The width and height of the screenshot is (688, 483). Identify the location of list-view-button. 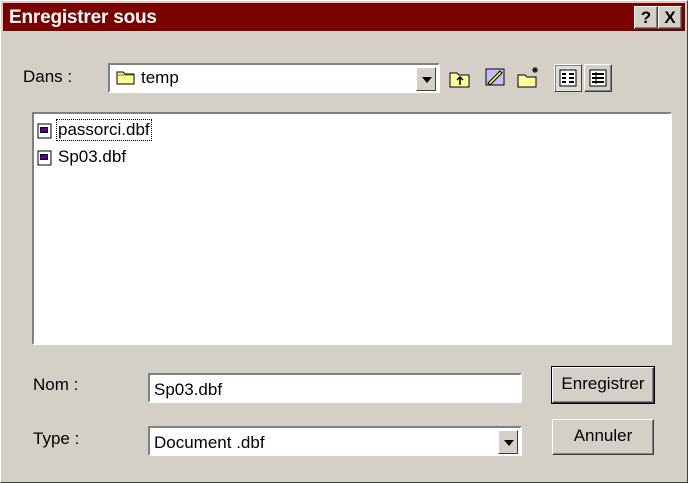
(568, 78).